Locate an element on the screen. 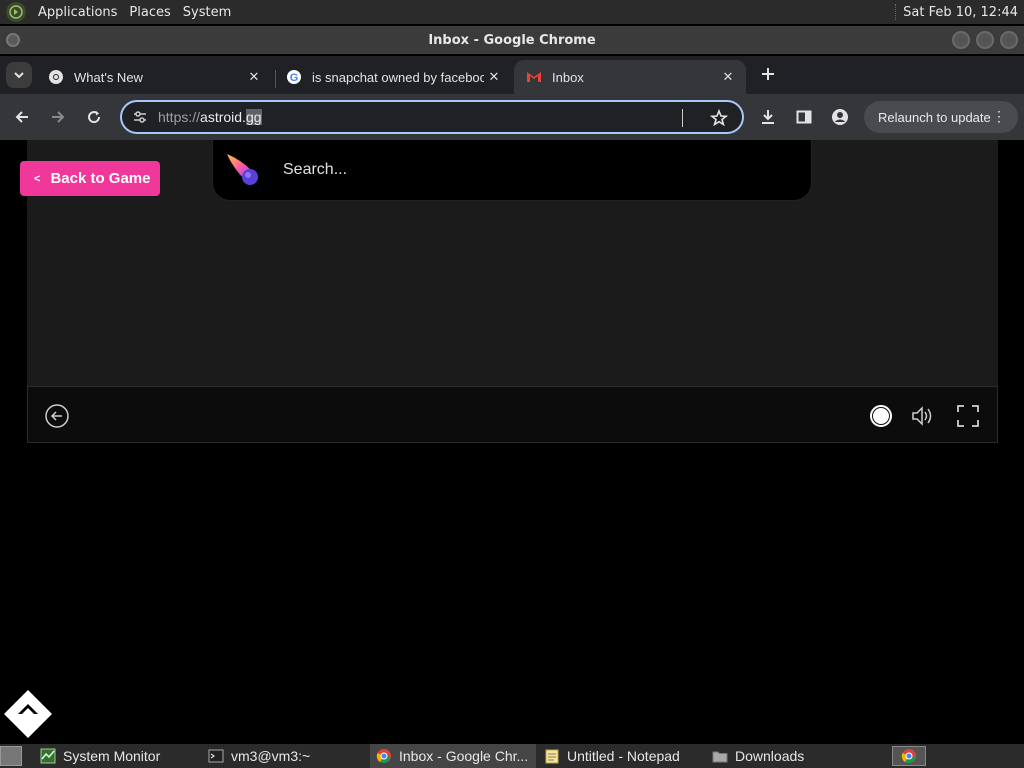  relaunch-label: Relaunch to update is located at coordinates (934, 117).